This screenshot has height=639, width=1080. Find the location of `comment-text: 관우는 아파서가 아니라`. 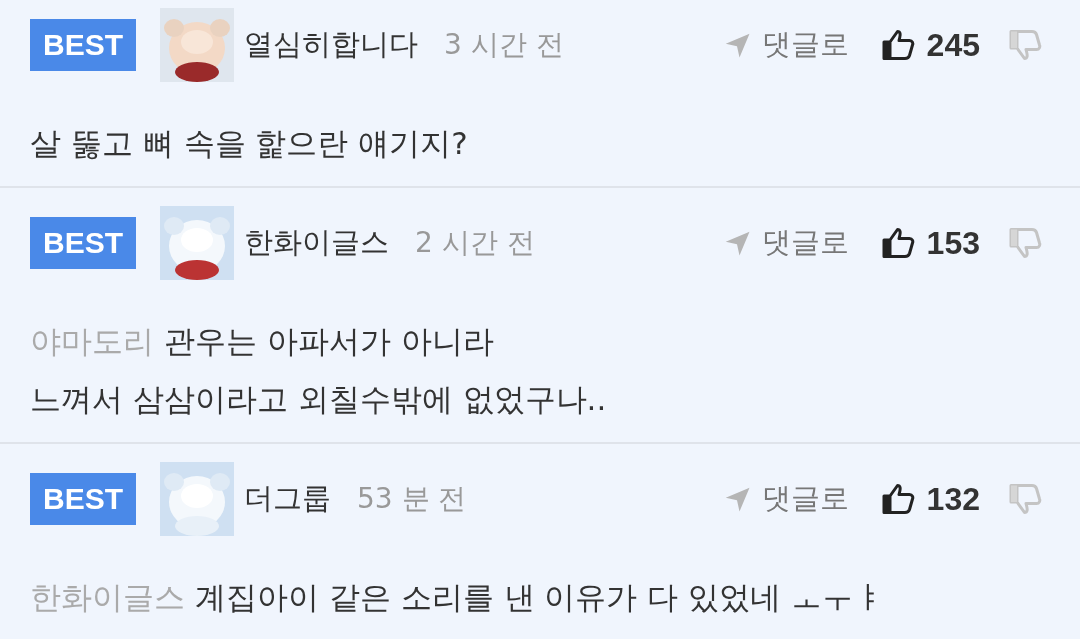

comment-text: 관우는 아파서가 아니라 is located at coordinates (329, 341).